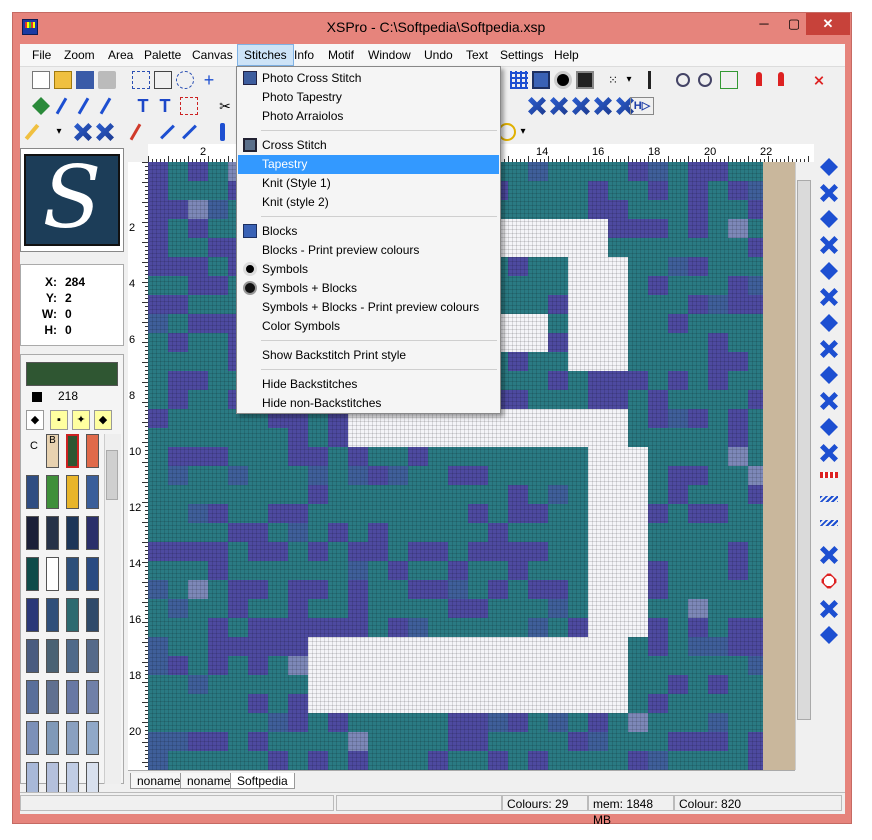 The height and width of the screenshot is (840, 872). Describe the element at coordinates (143, 106) in the screenshot. I see `text-tool-icon: T` at that location.